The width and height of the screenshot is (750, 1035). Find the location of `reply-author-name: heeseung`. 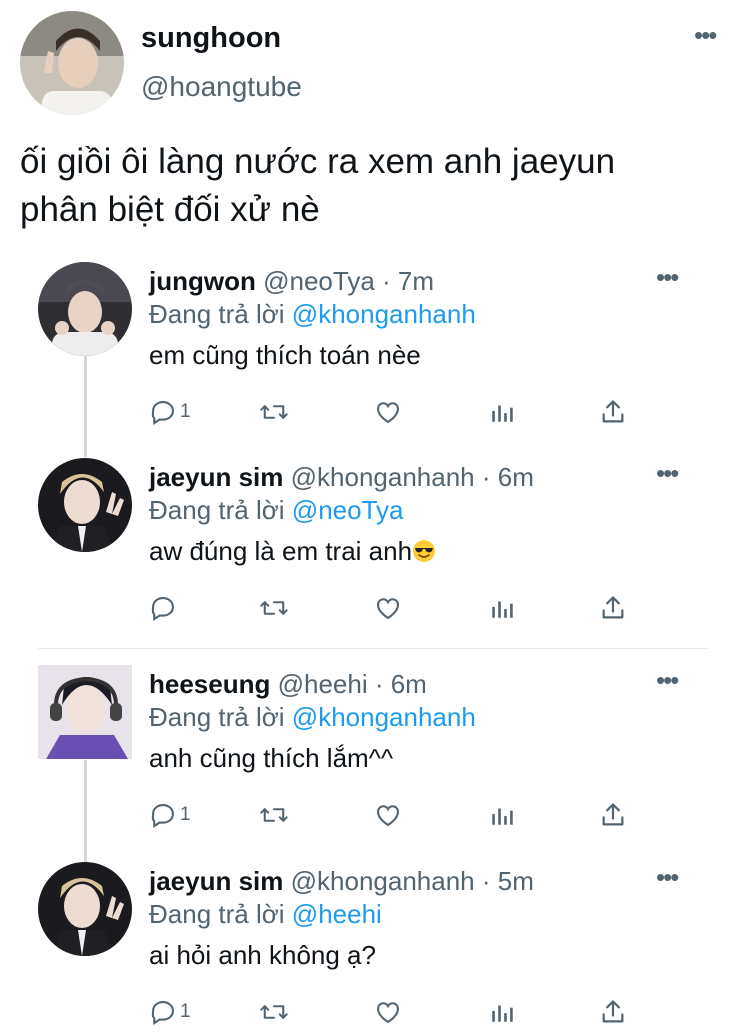

reply-author-name: heeseung is located at coordinates (209, 684).